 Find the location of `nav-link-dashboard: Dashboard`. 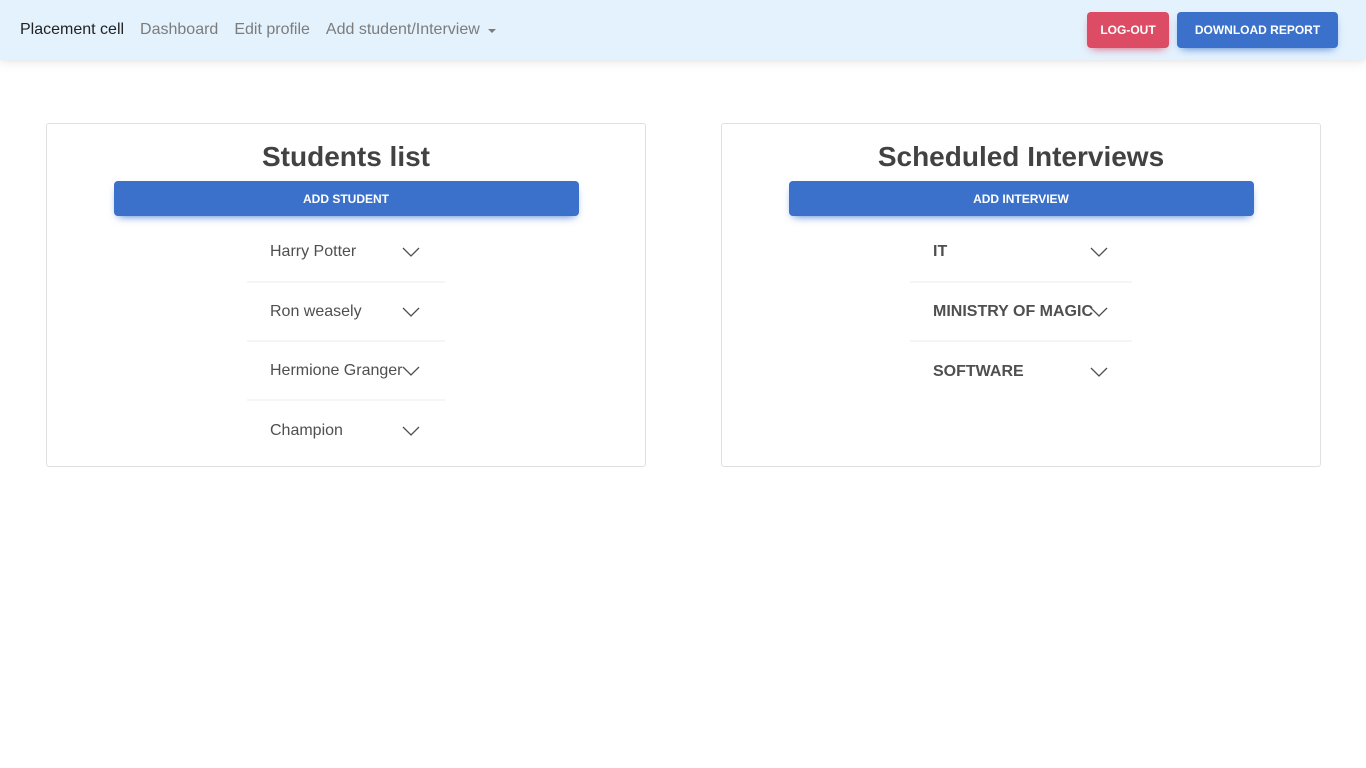

nav-link-dashboard: Dashboard is located at coordinates (179, 30).